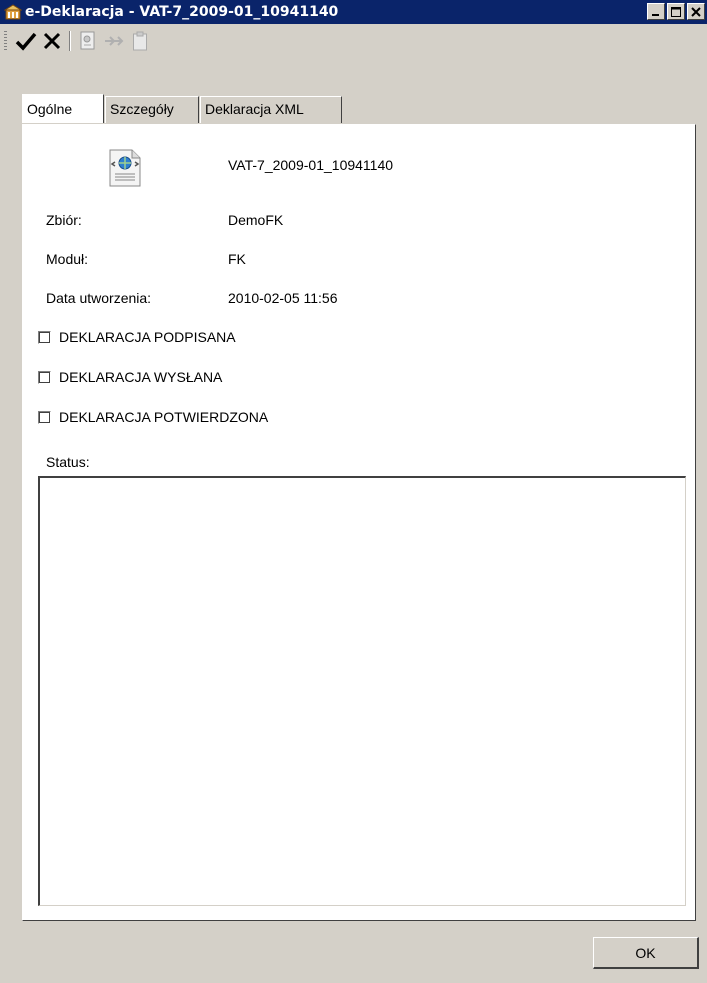 The image size is (707, 983). Describe the element at coordinates (283, 298) in the screenshot. I see `data-utworzenia-value: 2010-02-05 11:56` at that location.